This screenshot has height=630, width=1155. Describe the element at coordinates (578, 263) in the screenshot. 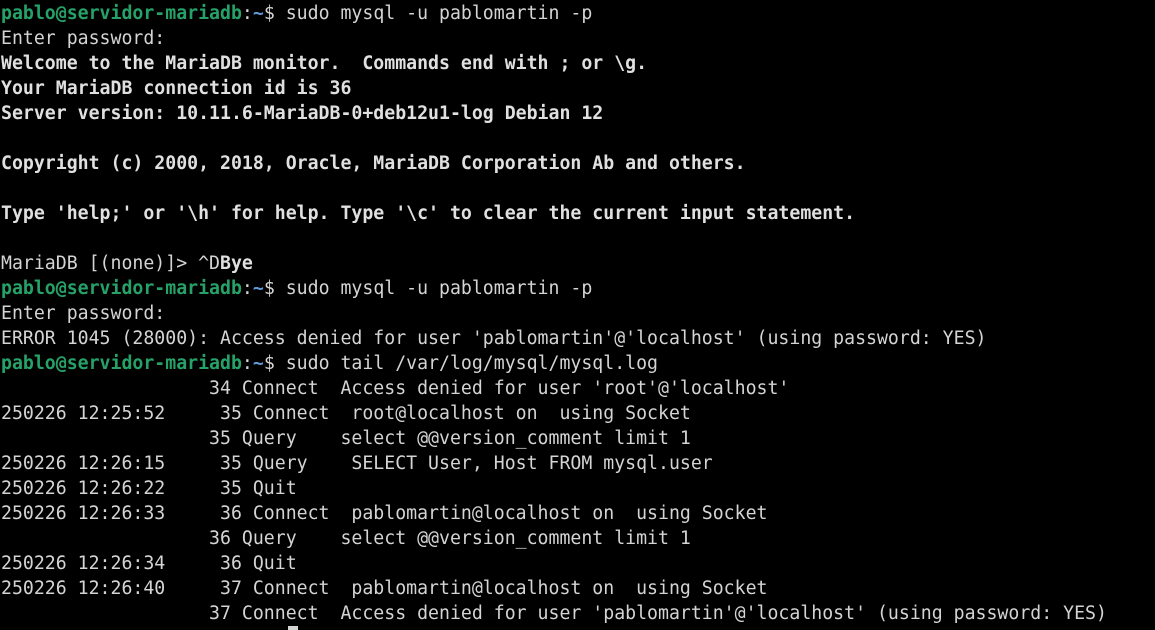

I see `output-line: MariaDB [(none)]> ^DBye` at that location.